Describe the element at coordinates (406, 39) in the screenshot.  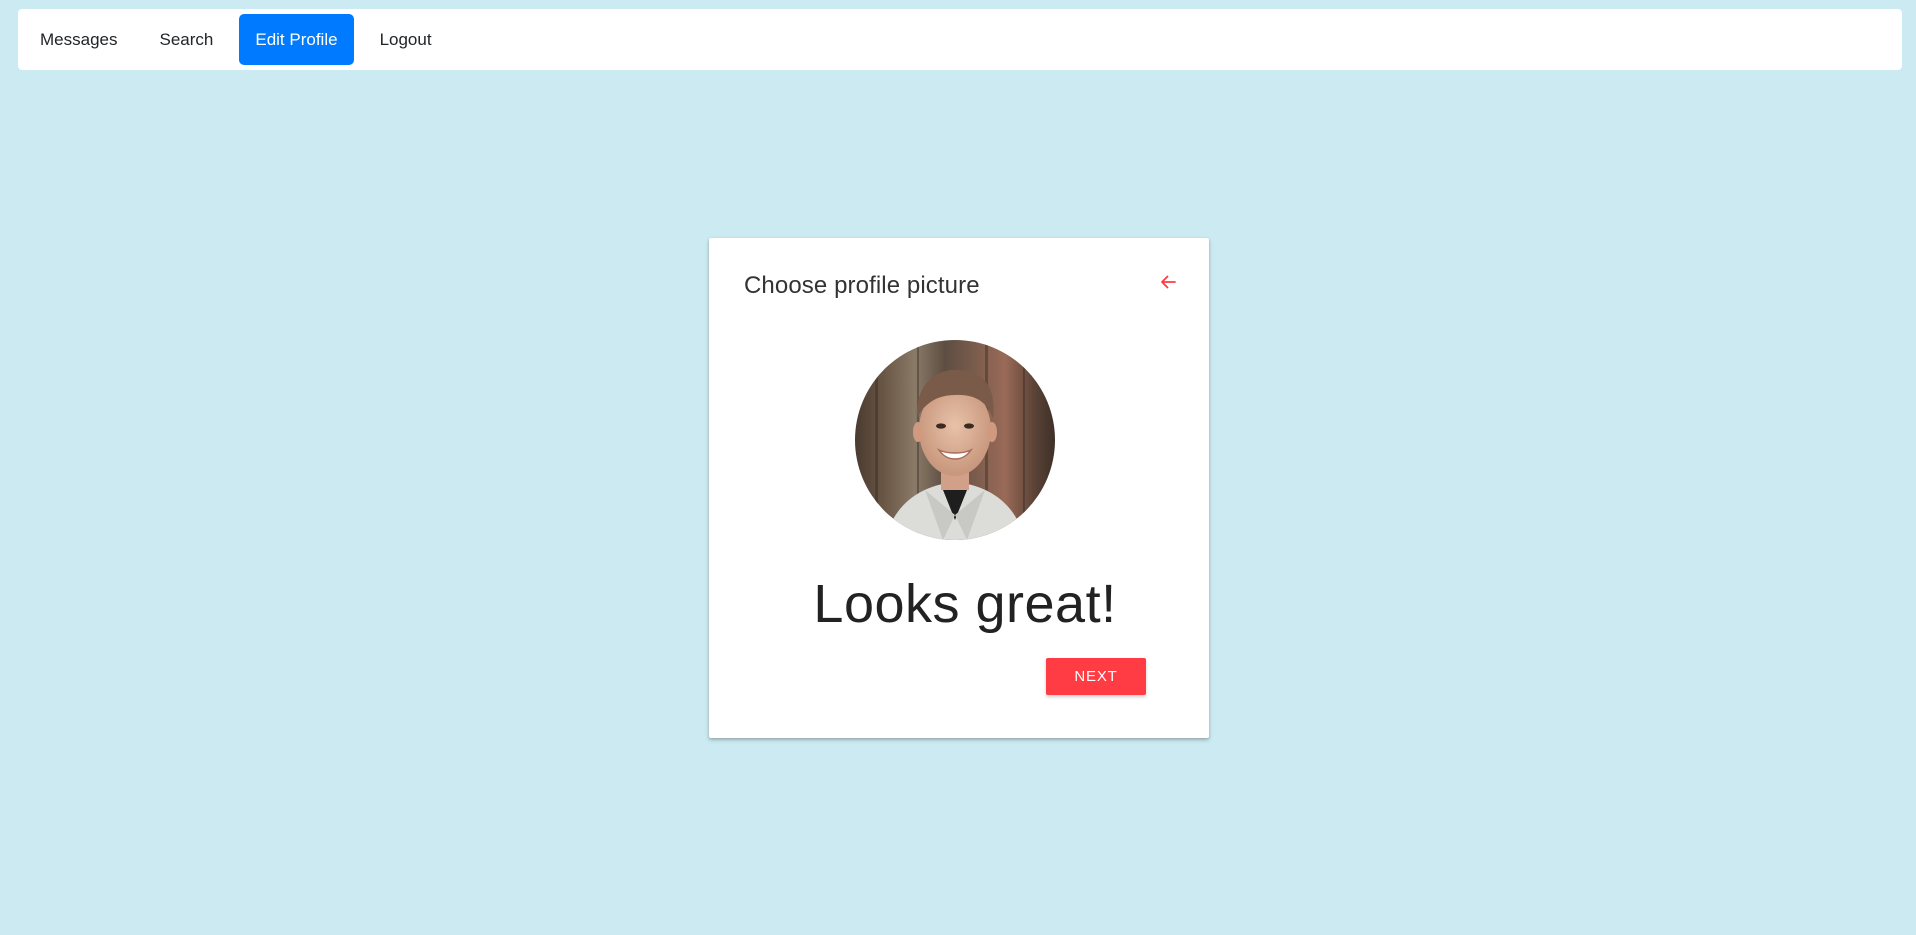
I see `nav-item-logout: Logout` at that location.